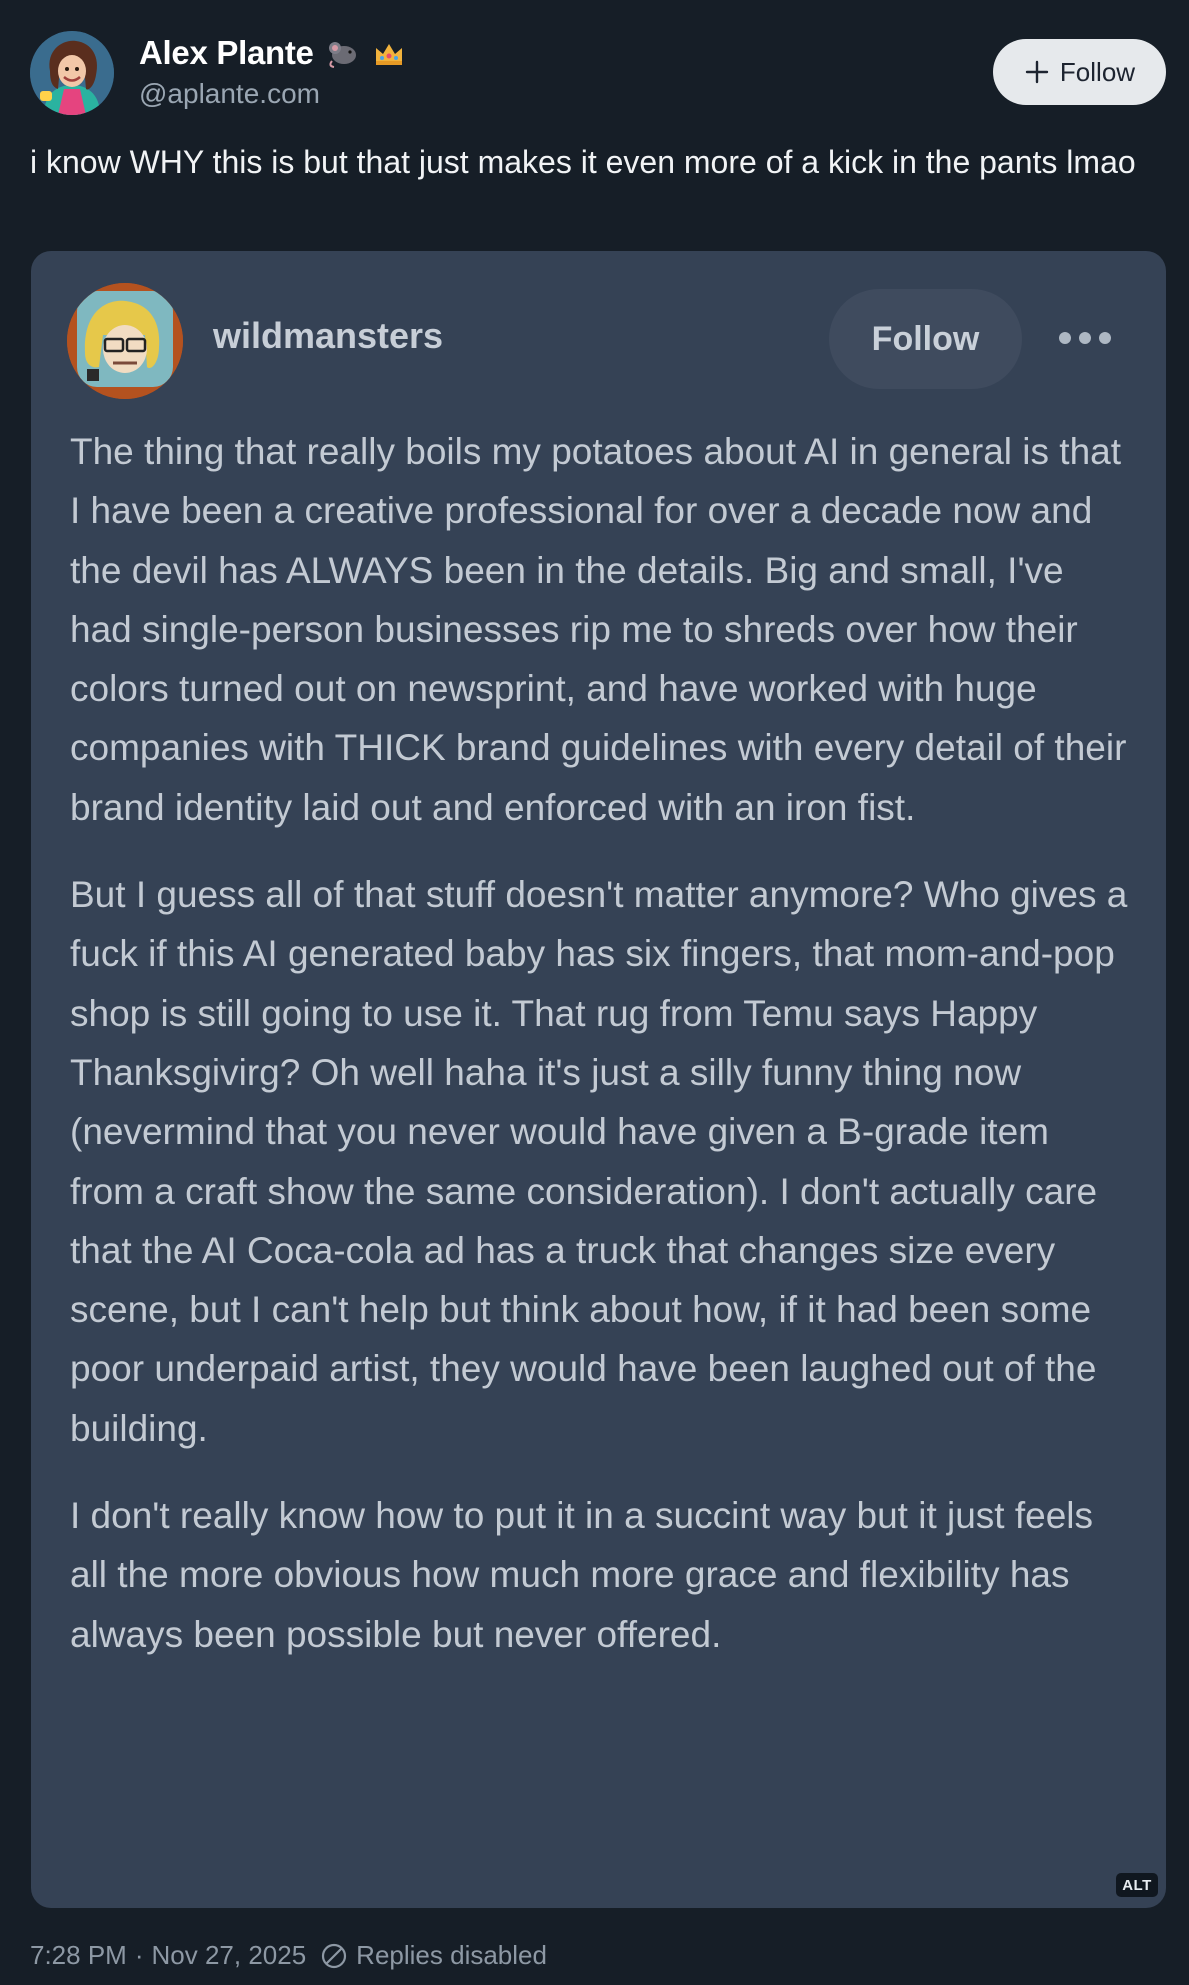 The width and height of the screenshot is (1189, 1985). I want to click on embed-author-avatar, so click(125, 341).